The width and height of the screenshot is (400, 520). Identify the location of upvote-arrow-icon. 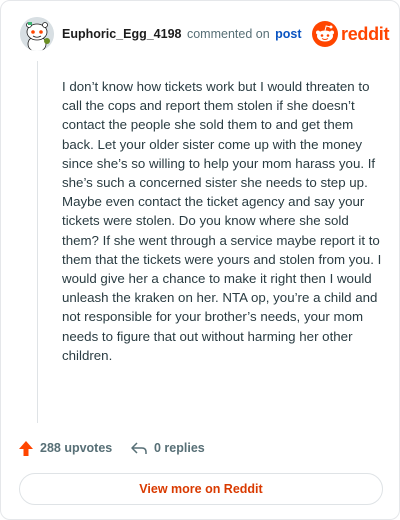
(26, 448).